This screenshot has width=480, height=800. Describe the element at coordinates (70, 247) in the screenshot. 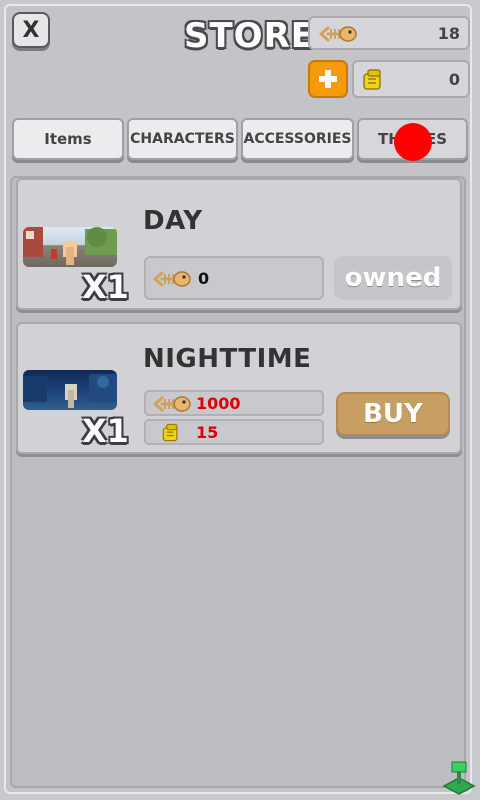

I see `day-theme-thumbnail` at that location.